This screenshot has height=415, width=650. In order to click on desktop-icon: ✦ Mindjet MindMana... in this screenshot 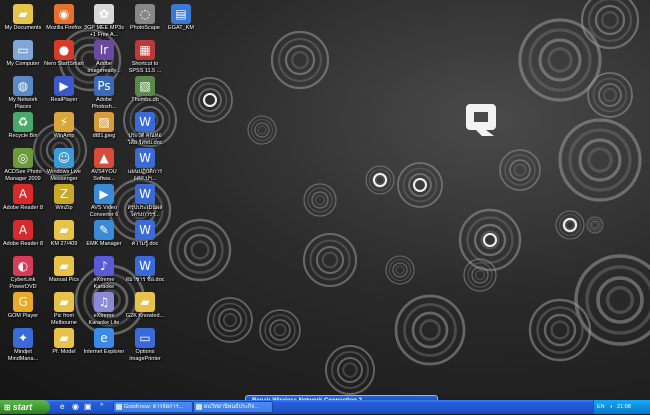, I will do `click(23, 345)`.